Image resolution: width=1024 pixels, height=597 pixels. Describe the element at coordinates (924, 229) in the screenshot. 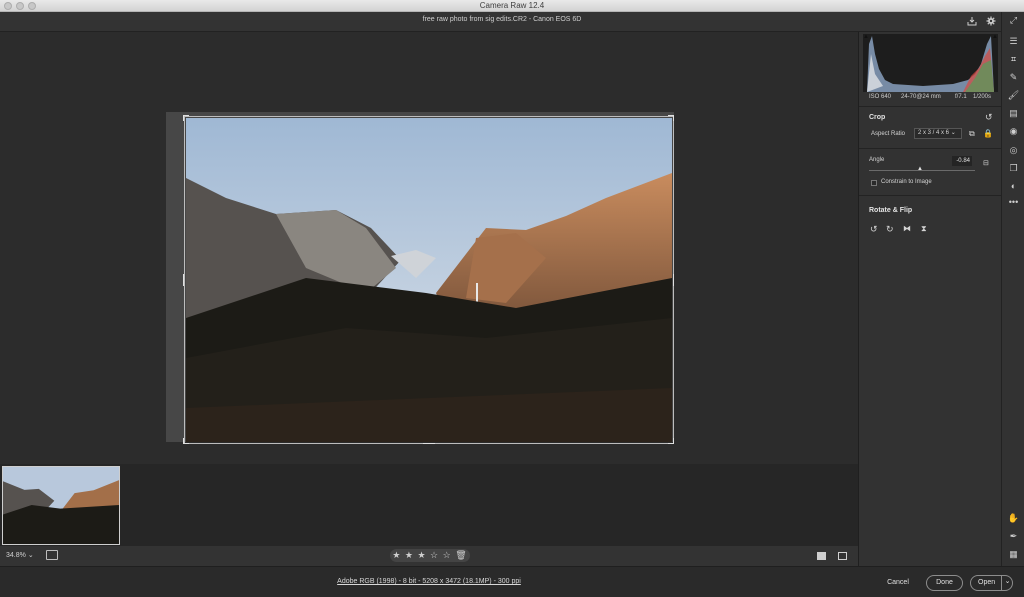

I see `flip-vertical-icon: ⧗` at that location.